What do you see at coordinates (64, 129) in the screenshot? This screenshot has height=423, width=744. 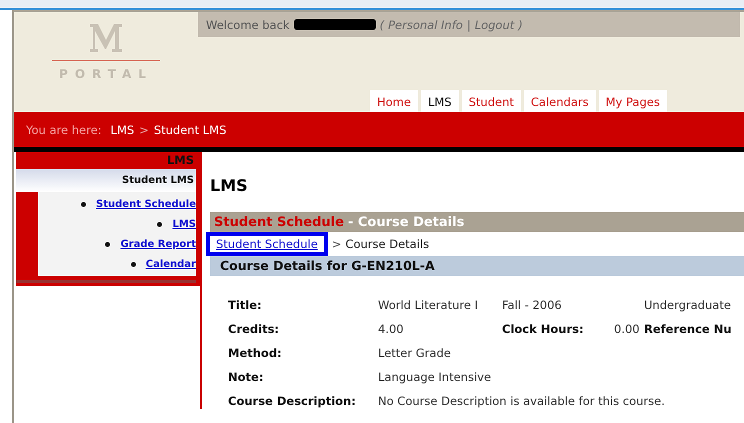 I see `location-label: You are here:` at bounding box center [64, 129].